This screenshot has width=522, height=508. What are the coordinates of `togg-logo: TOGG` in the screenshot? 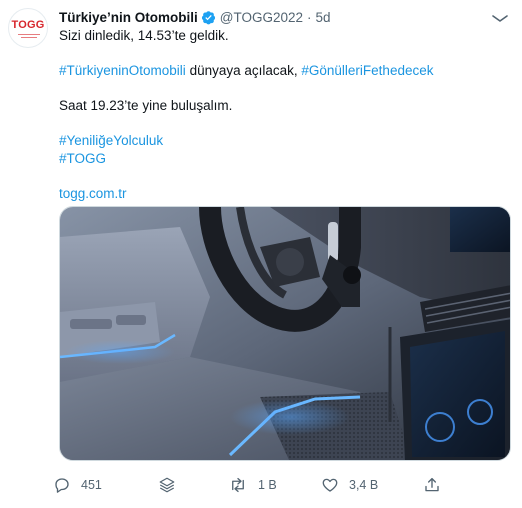 It's located at (28, 25).